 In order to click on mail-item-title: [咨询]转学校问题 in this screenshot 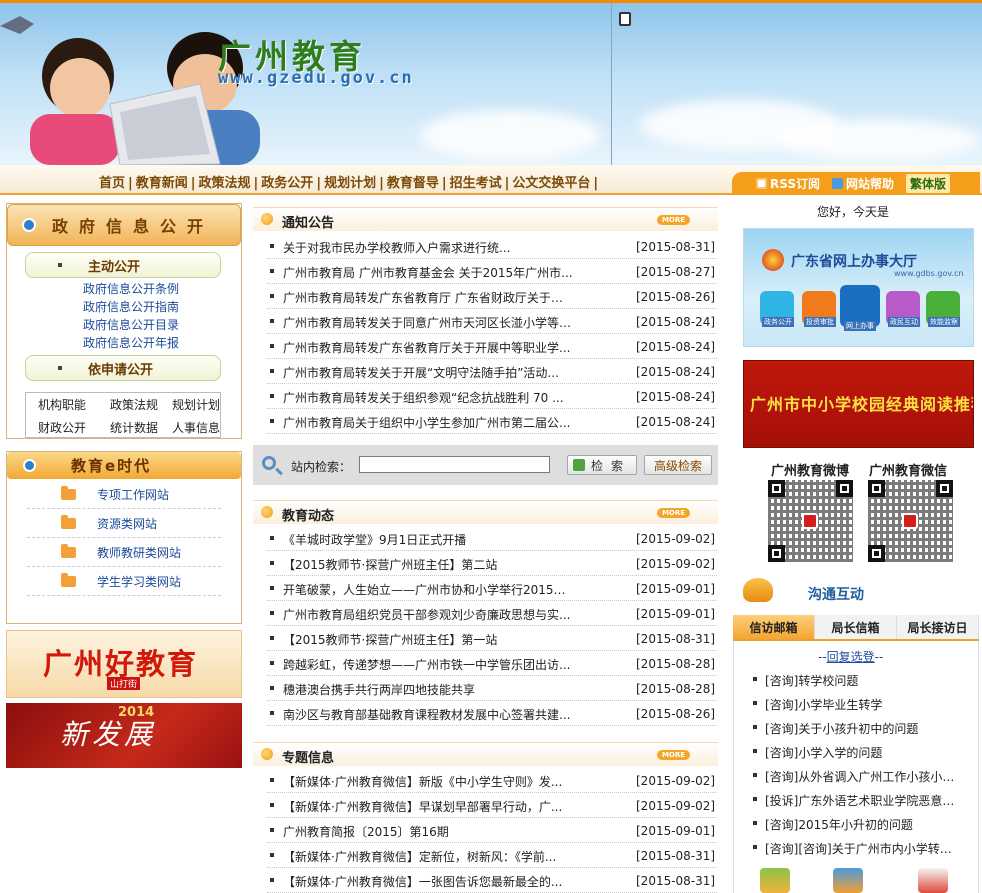, I will do `click(862, 680)`.